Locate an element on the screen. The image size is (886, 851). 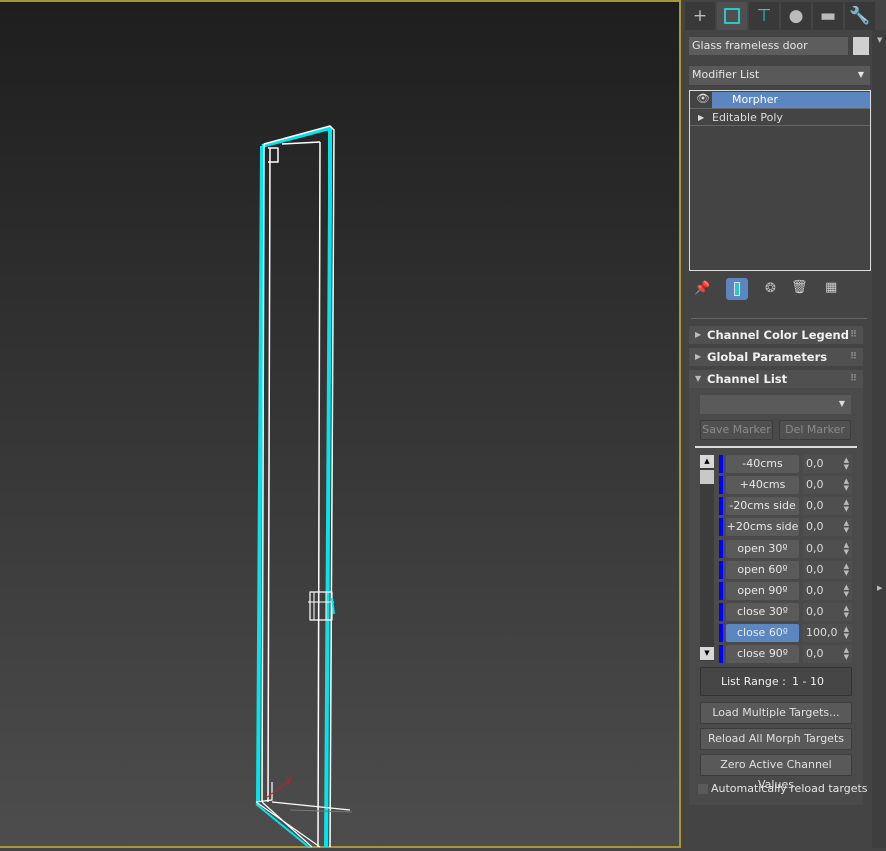
plus-icon: + is located at coordinates (700, 16).